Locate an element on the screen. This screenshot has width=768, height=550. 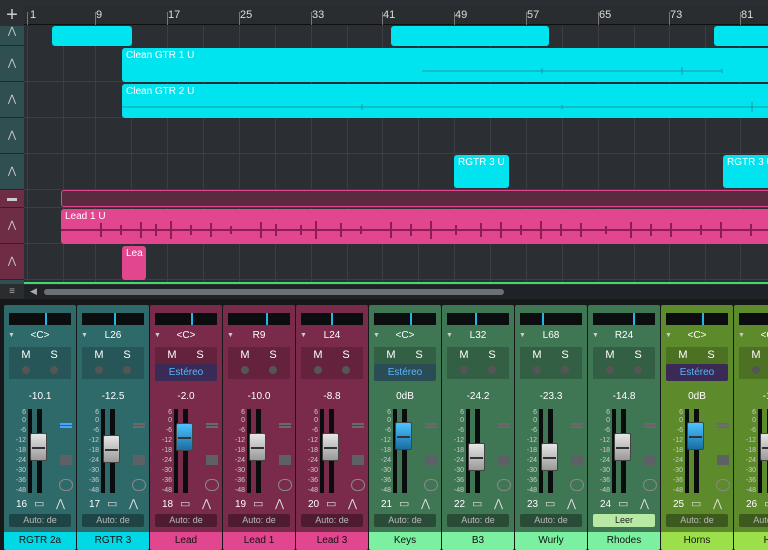
volume-value: -14.8 is located at coordinates (624, 396).